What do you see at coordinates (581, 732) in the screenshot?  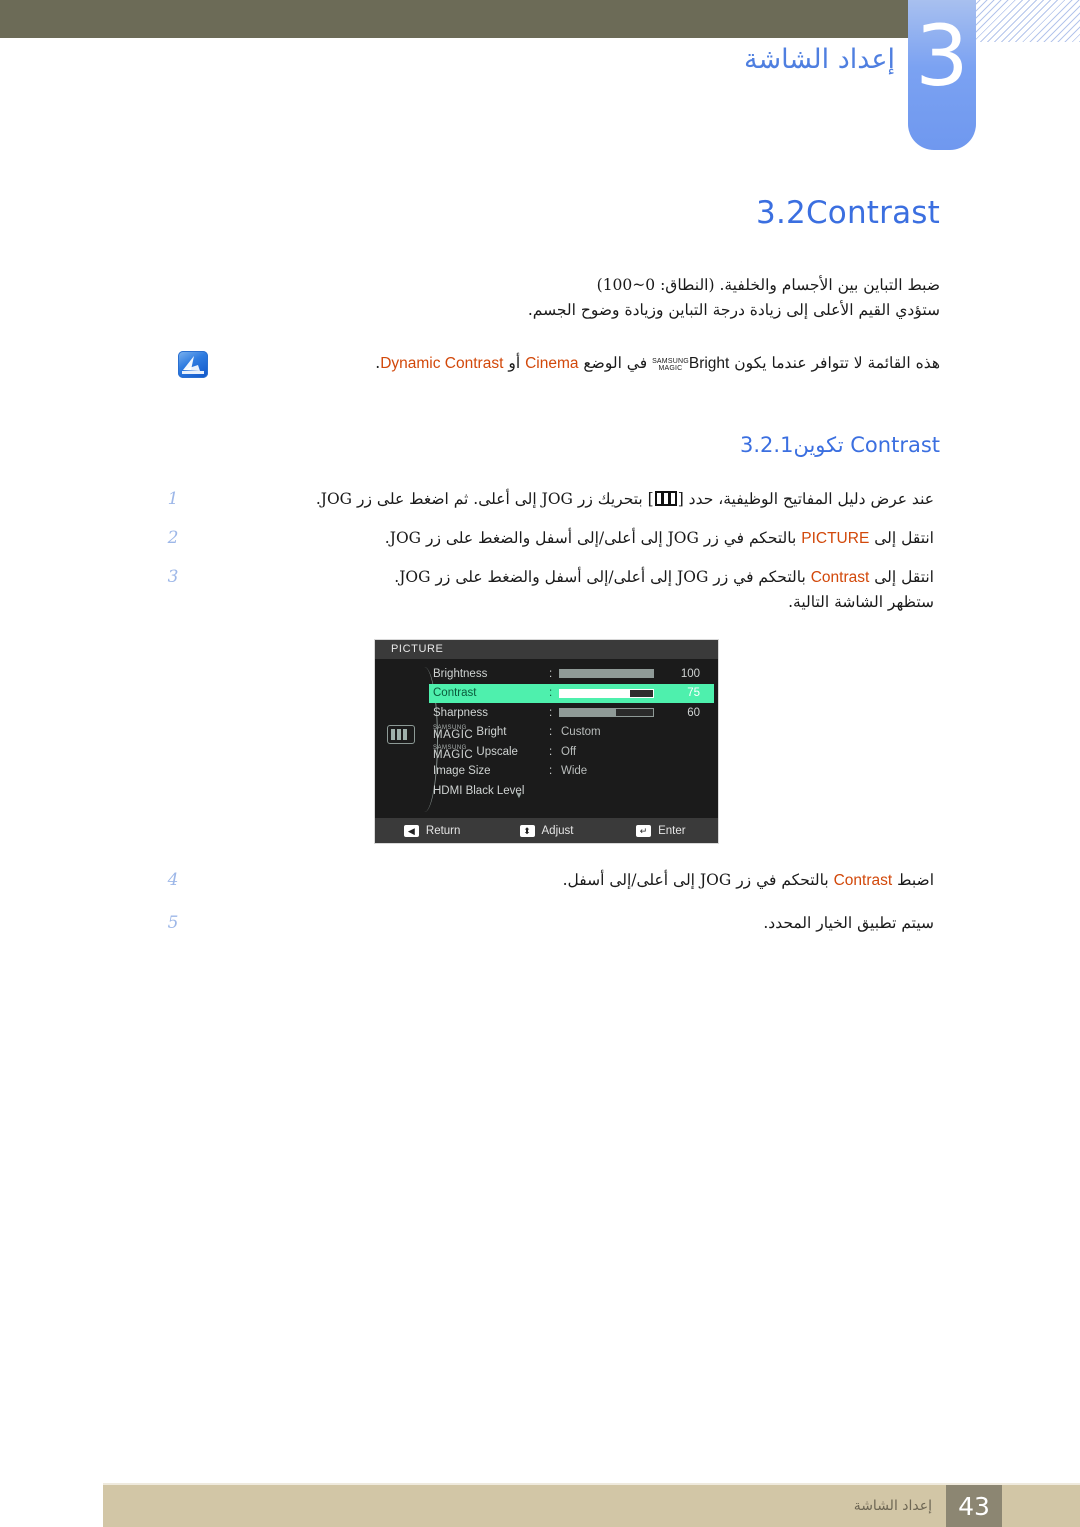 I see `osd-value: Custom` at bounding box center [581, 732].